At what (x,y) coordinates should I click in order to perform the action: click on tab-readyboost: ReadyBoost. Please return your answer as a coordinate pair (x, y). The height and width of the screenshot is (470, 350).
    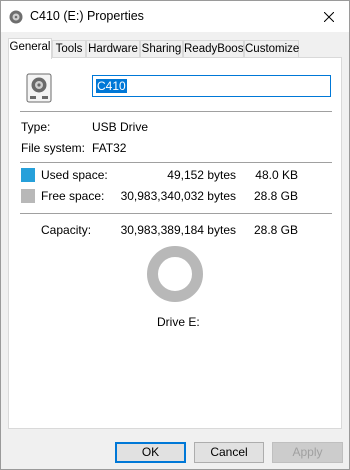
    Looking at the image, I should click on (215, 49).